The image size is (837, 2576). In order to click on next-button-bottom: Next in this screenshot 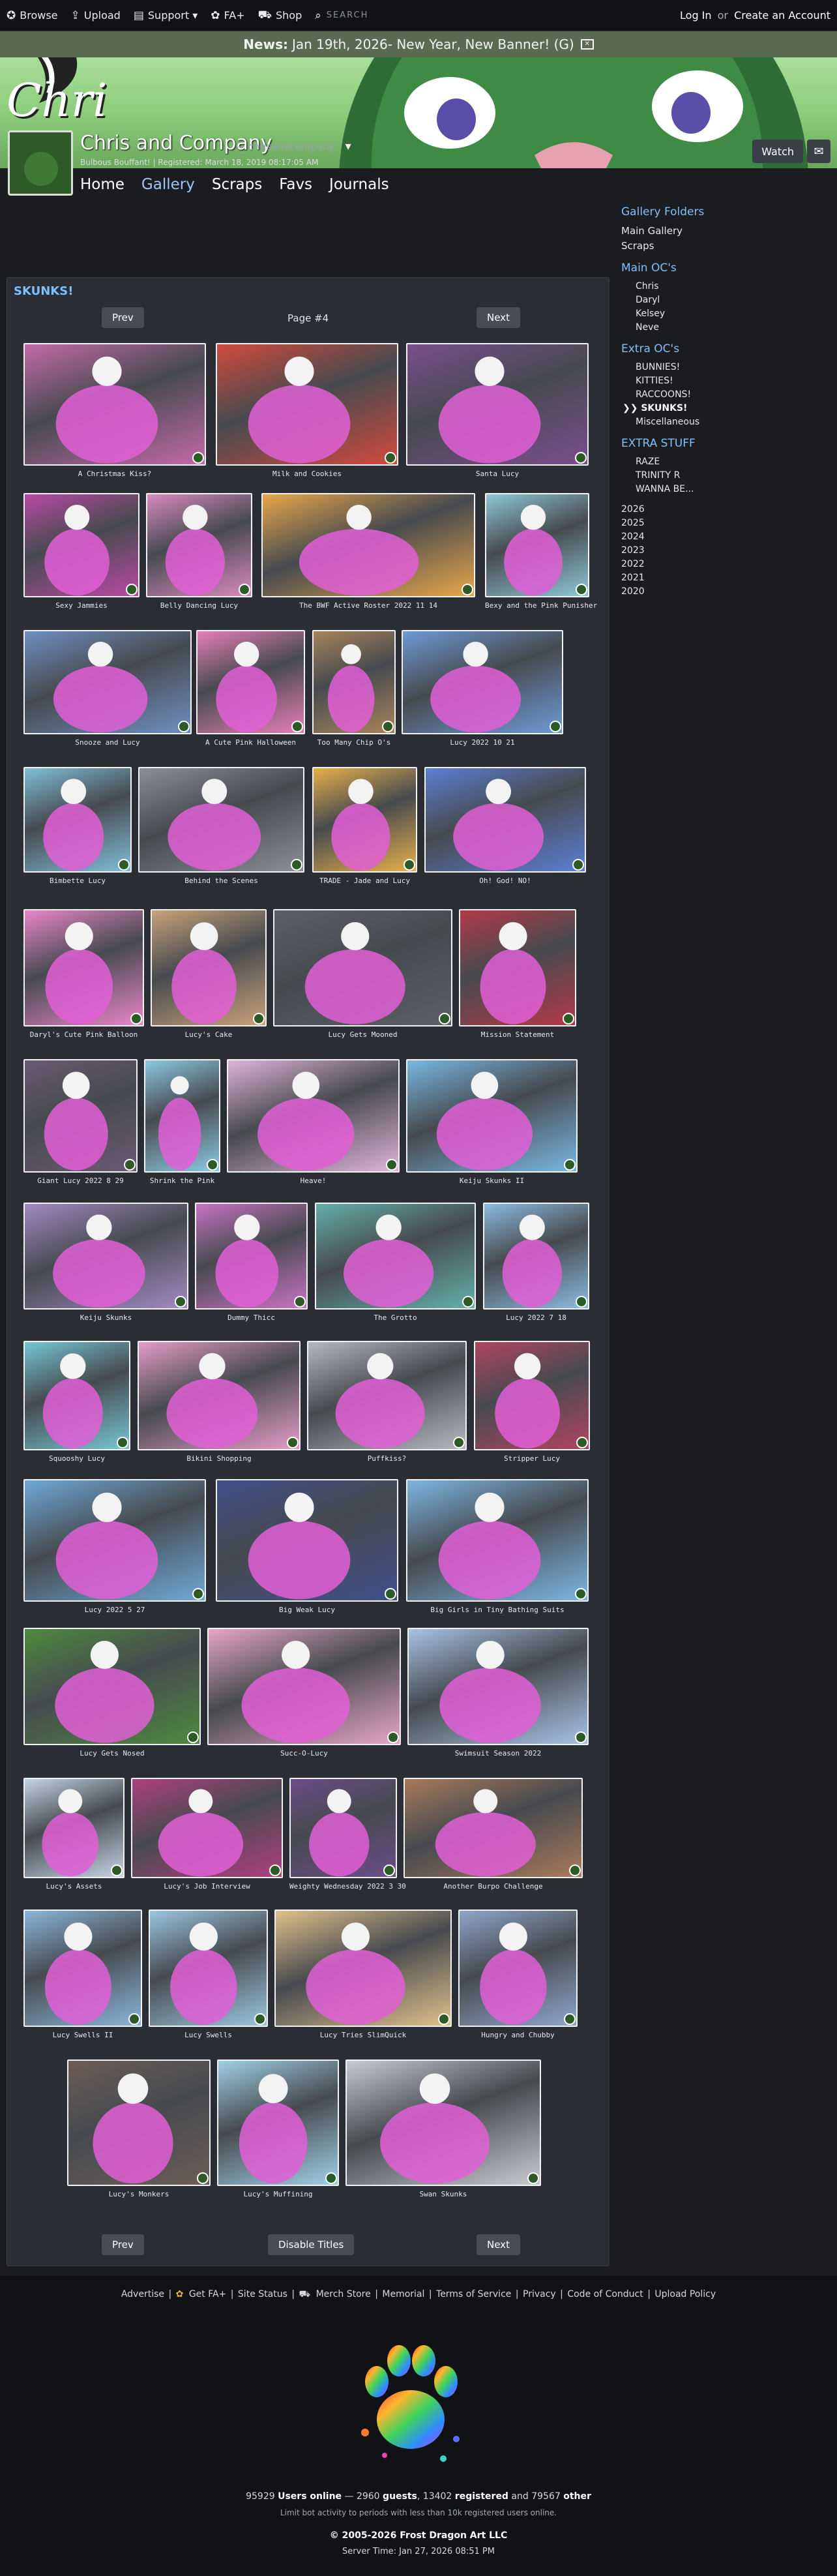, I will do `click(498, 2244)`.